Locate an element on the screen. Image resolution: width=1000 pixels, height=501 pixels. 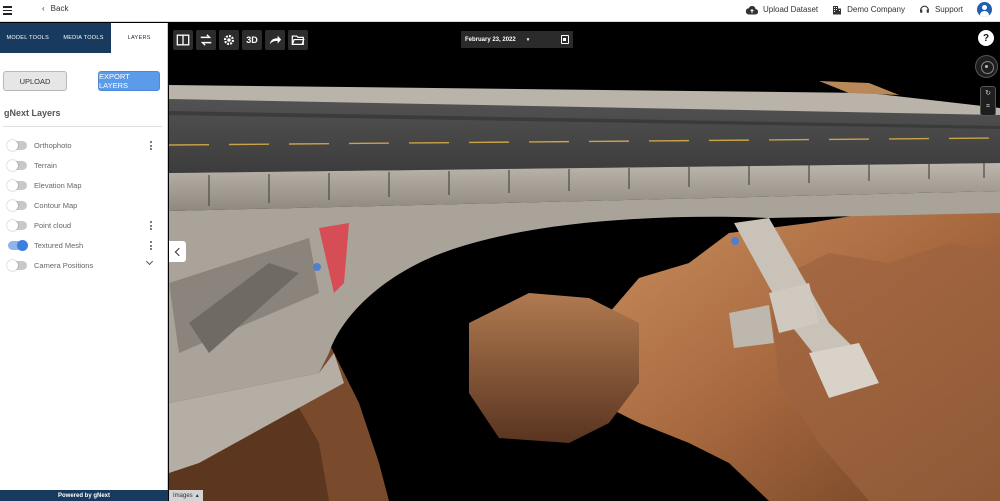
images-tab-label: Images is located at coordinates (183, 495).